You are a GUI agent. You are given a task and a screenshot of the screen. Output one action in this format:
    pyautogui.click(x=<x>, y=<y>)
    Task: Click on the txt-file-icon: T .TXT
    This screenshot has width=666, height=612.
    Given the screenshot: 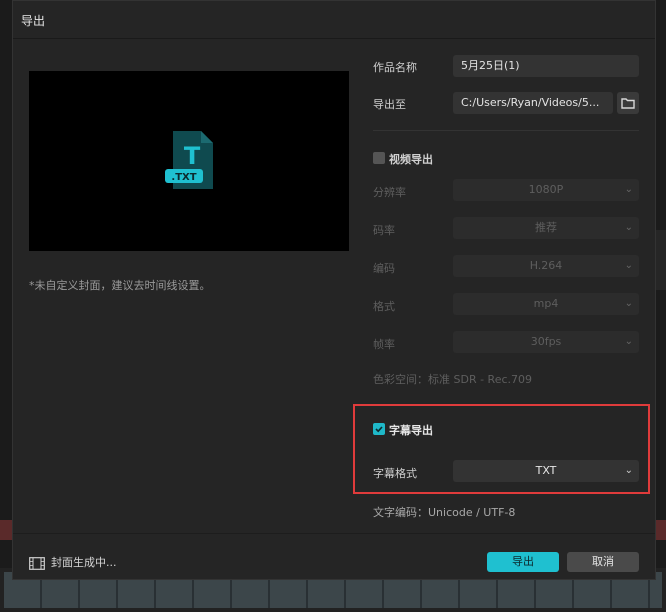 What is the action you would take?
    pyautogui.click(x=189, y=160)
    